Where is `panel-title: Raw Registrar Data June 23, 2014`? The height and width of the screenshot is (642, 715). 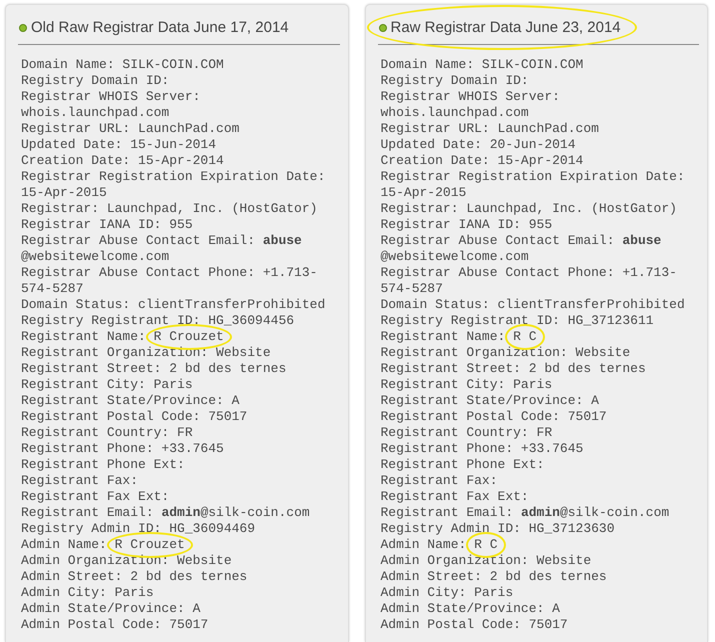 panel-title: Raw Registrar Data June 23, 2014 is located at coordinates (505, 27).